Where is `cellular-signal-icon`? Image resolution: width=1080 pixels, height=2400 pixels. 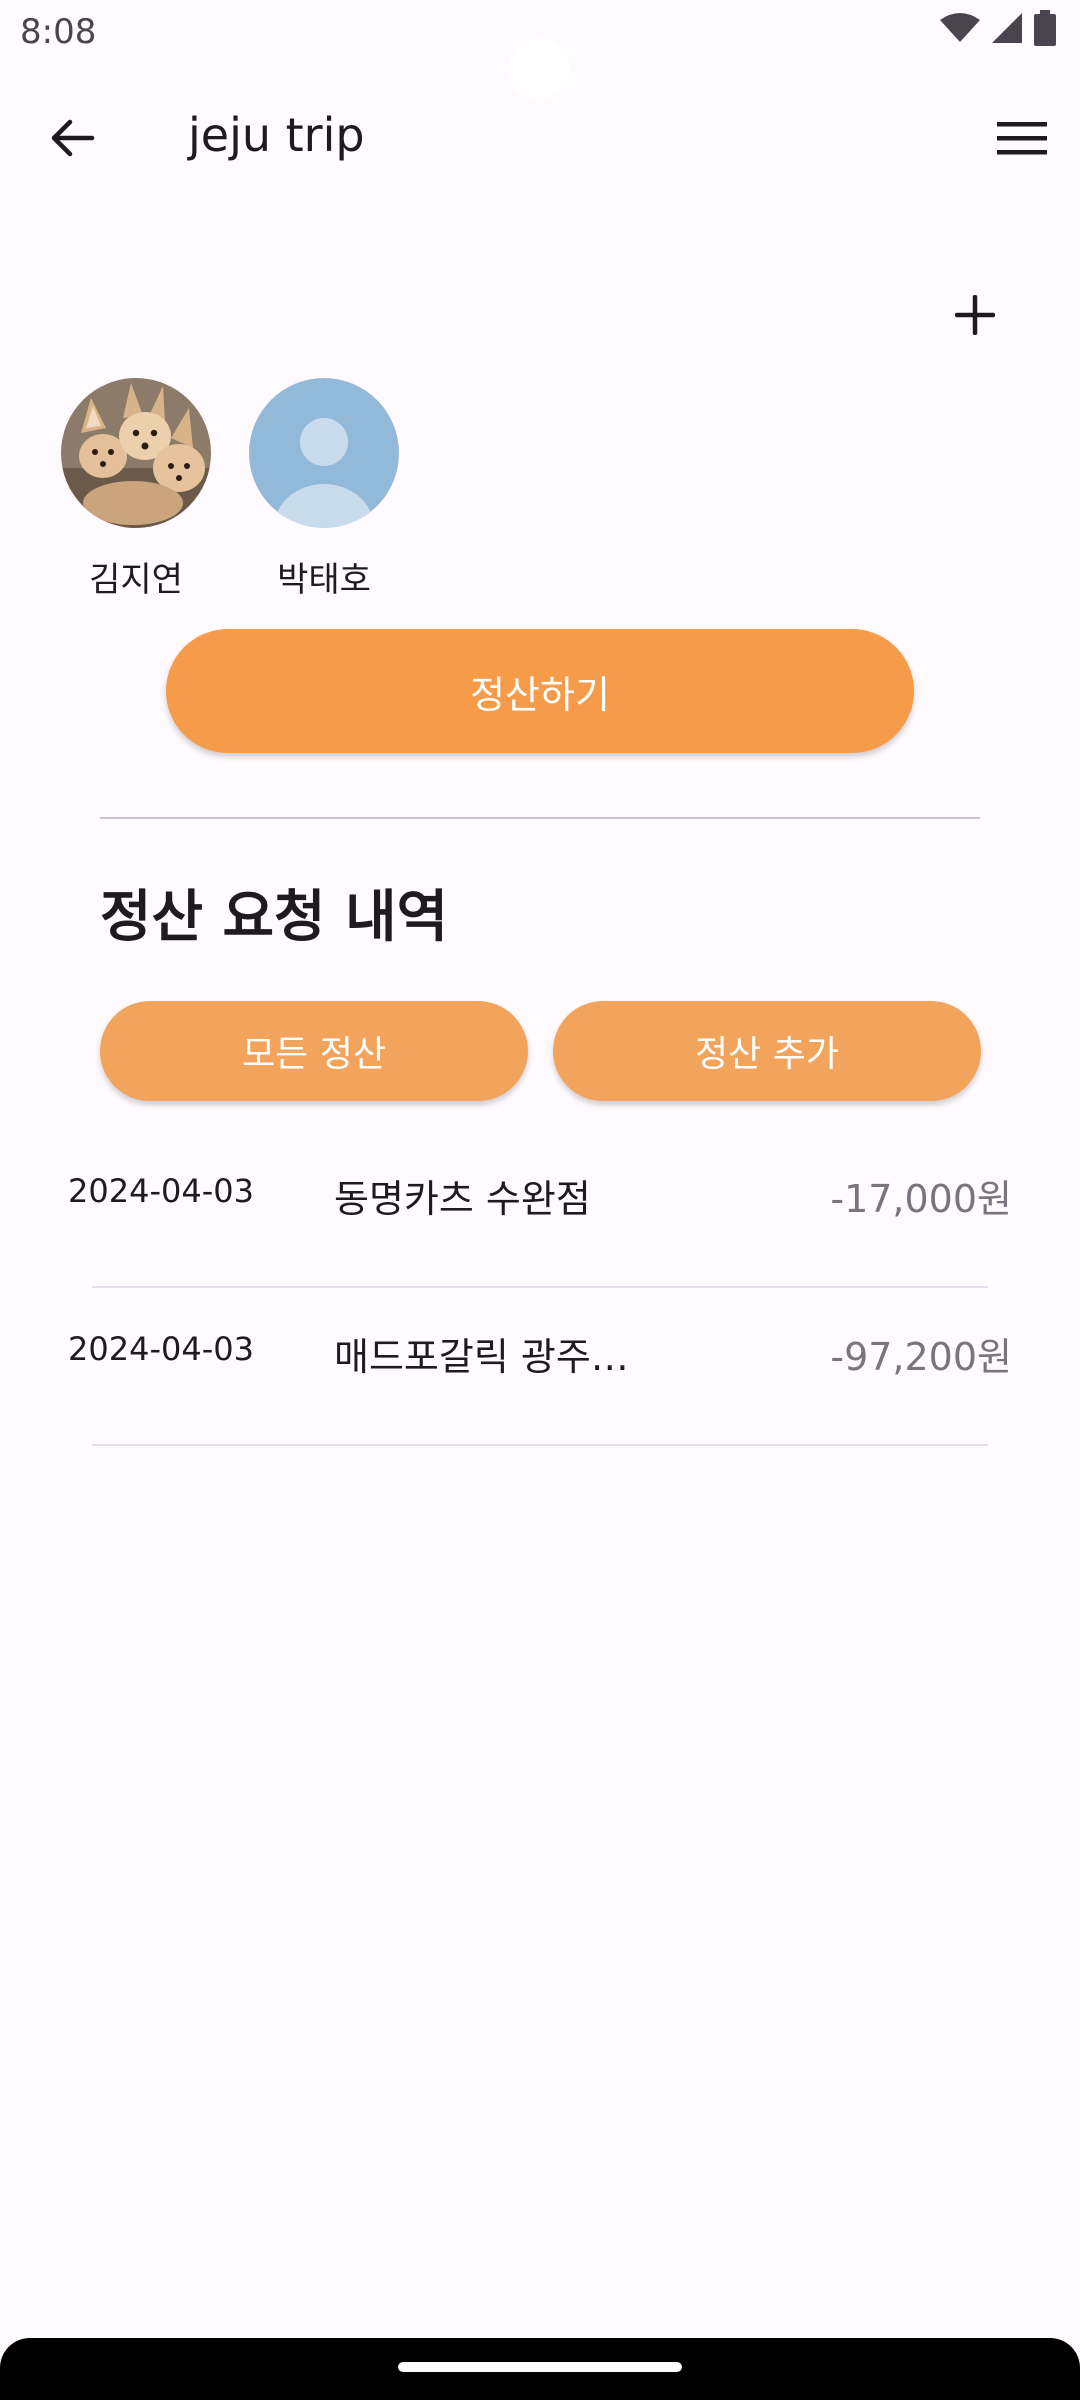
cellular-signal-icon is located at coordinates (1007, 28).